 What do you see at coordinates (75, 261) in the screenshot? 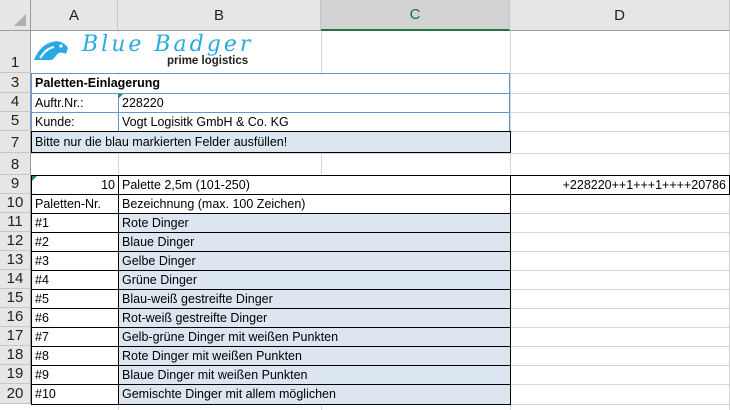
I see `pallet-nr-cell: #3` at bounding box center [75, 261].